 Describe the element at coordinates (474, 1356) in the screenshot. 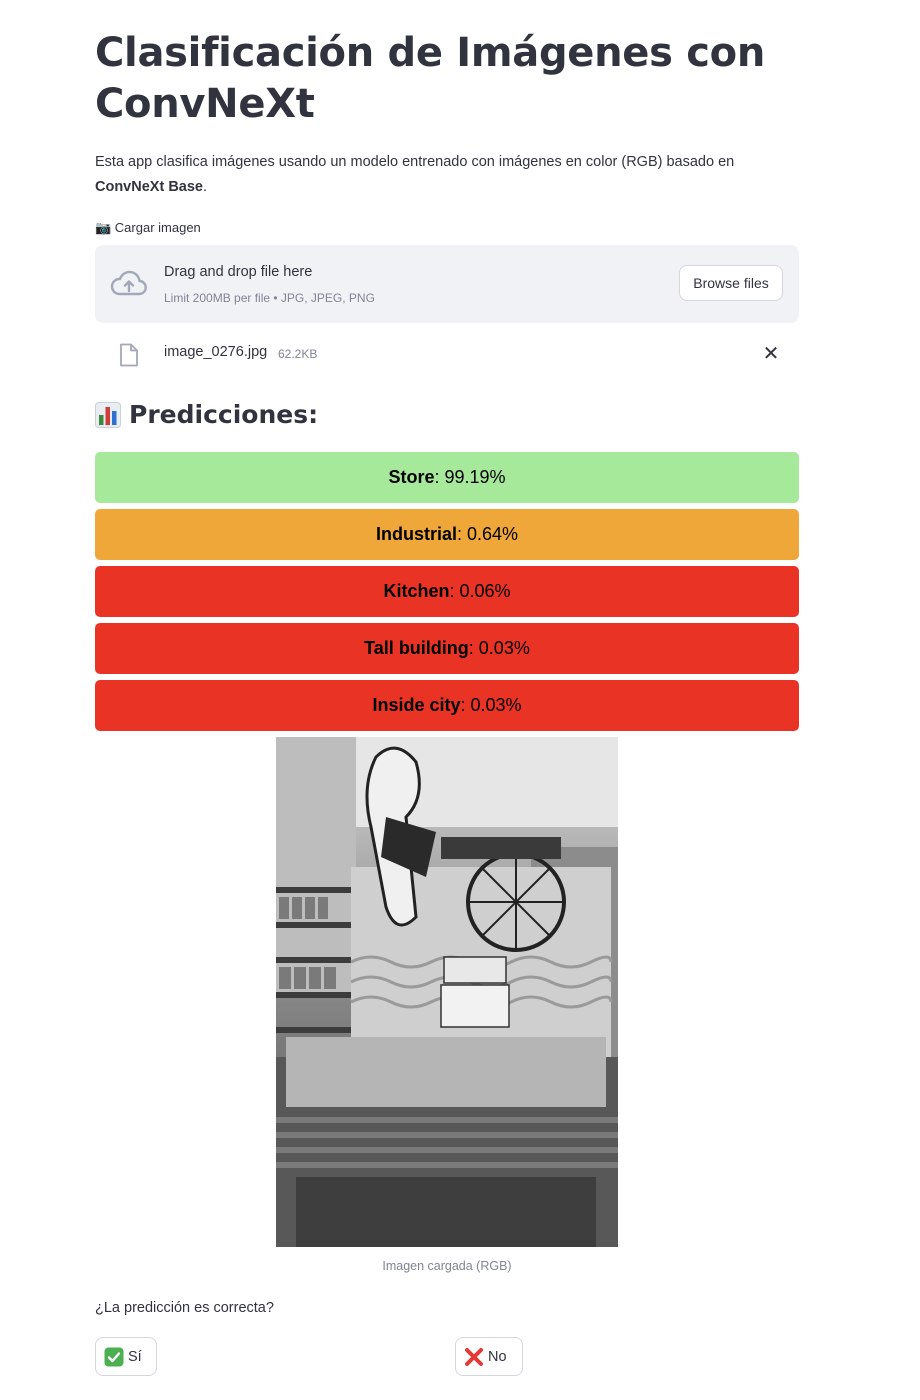

I see `cross-mark-icon` at that location.